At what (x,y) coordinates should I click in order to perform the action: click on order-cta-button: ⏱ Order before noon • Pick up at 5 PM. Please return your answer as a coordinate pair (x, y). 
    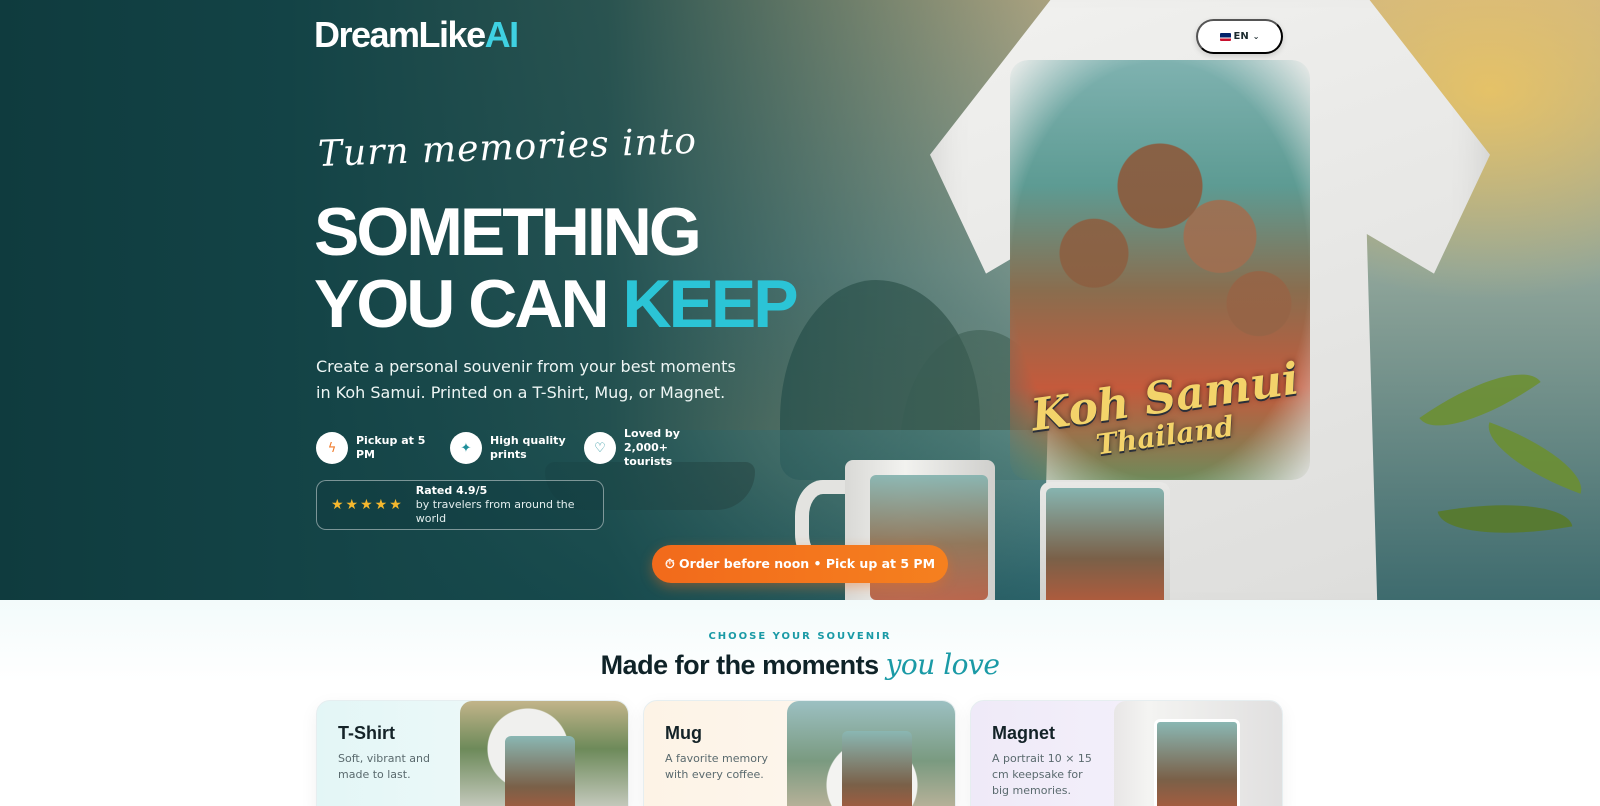
    Looking at the image, I should click on (800, 564).